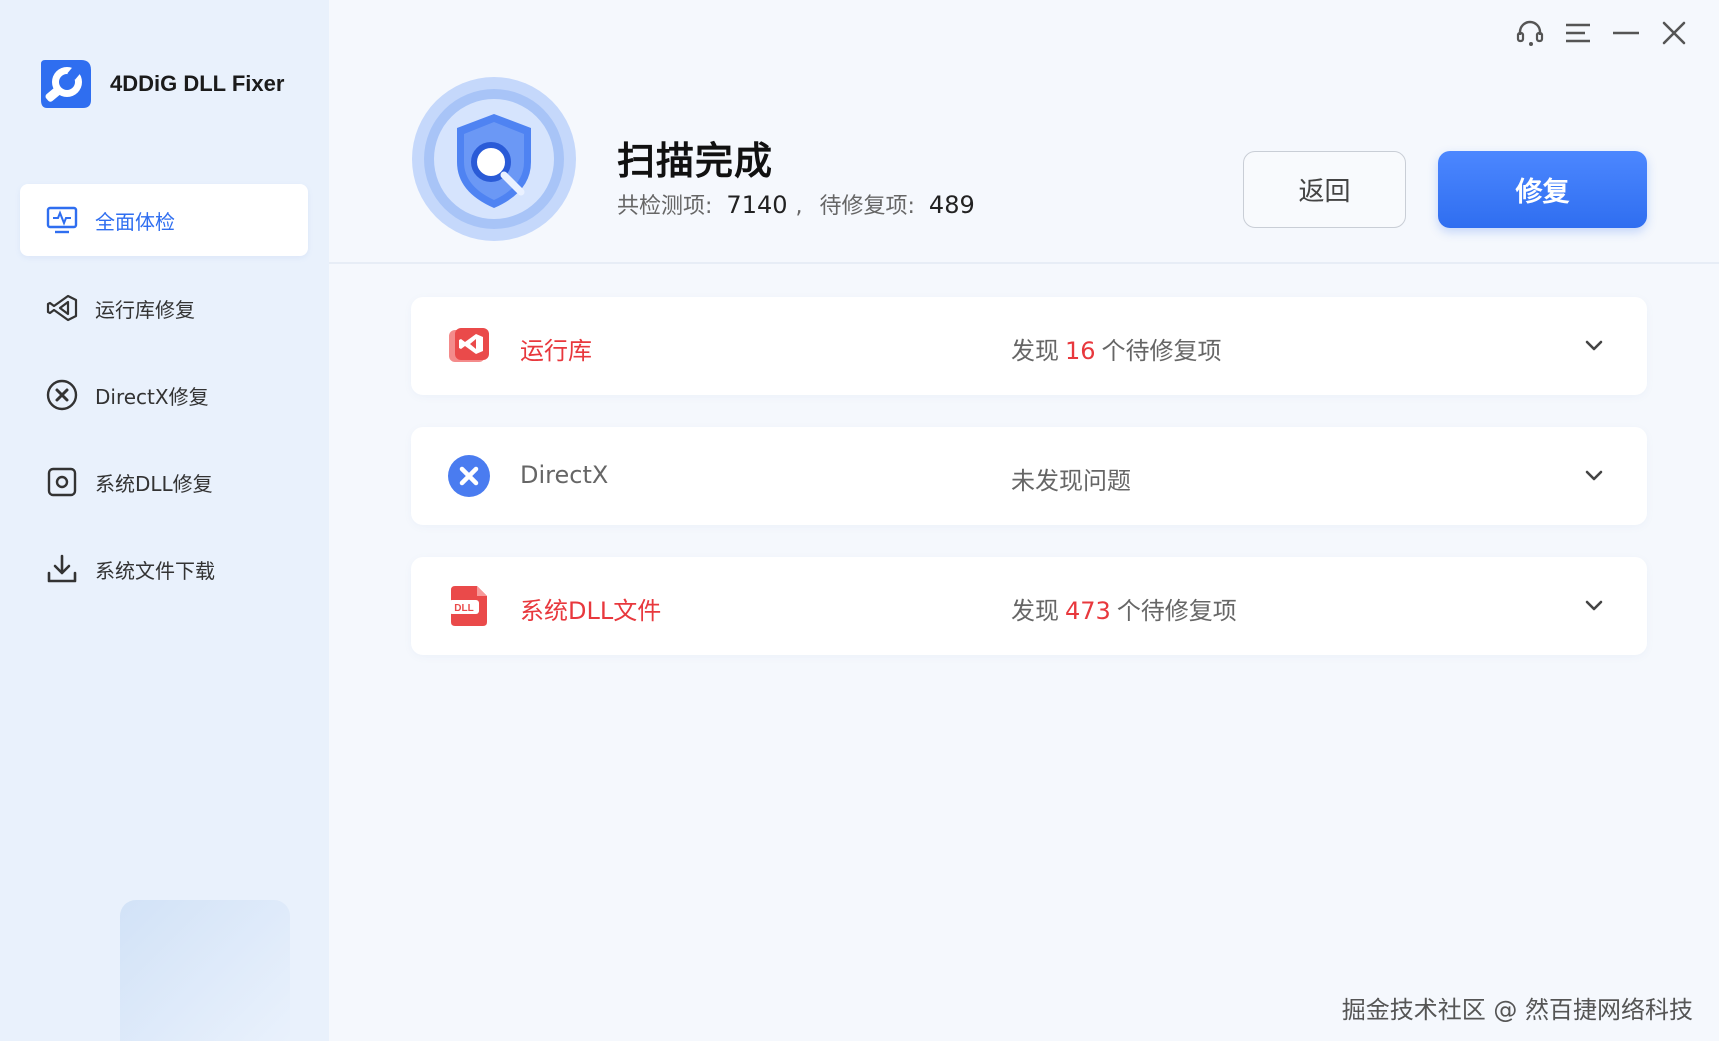 This screenshot has width=1719, height=1041. I want to click on pending-repair-label: 待修复项:, so click(867, 206).